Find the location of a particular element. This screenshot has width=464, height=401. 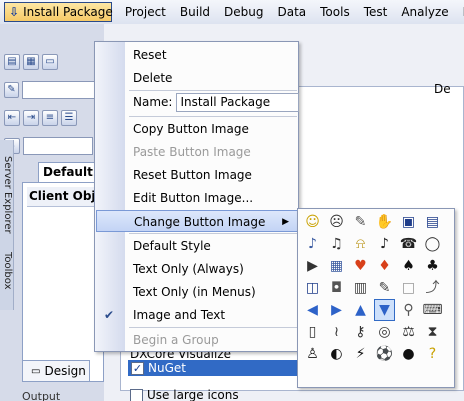

toolbar-grid-icon: ▦ is located at coordinates (31, 62).